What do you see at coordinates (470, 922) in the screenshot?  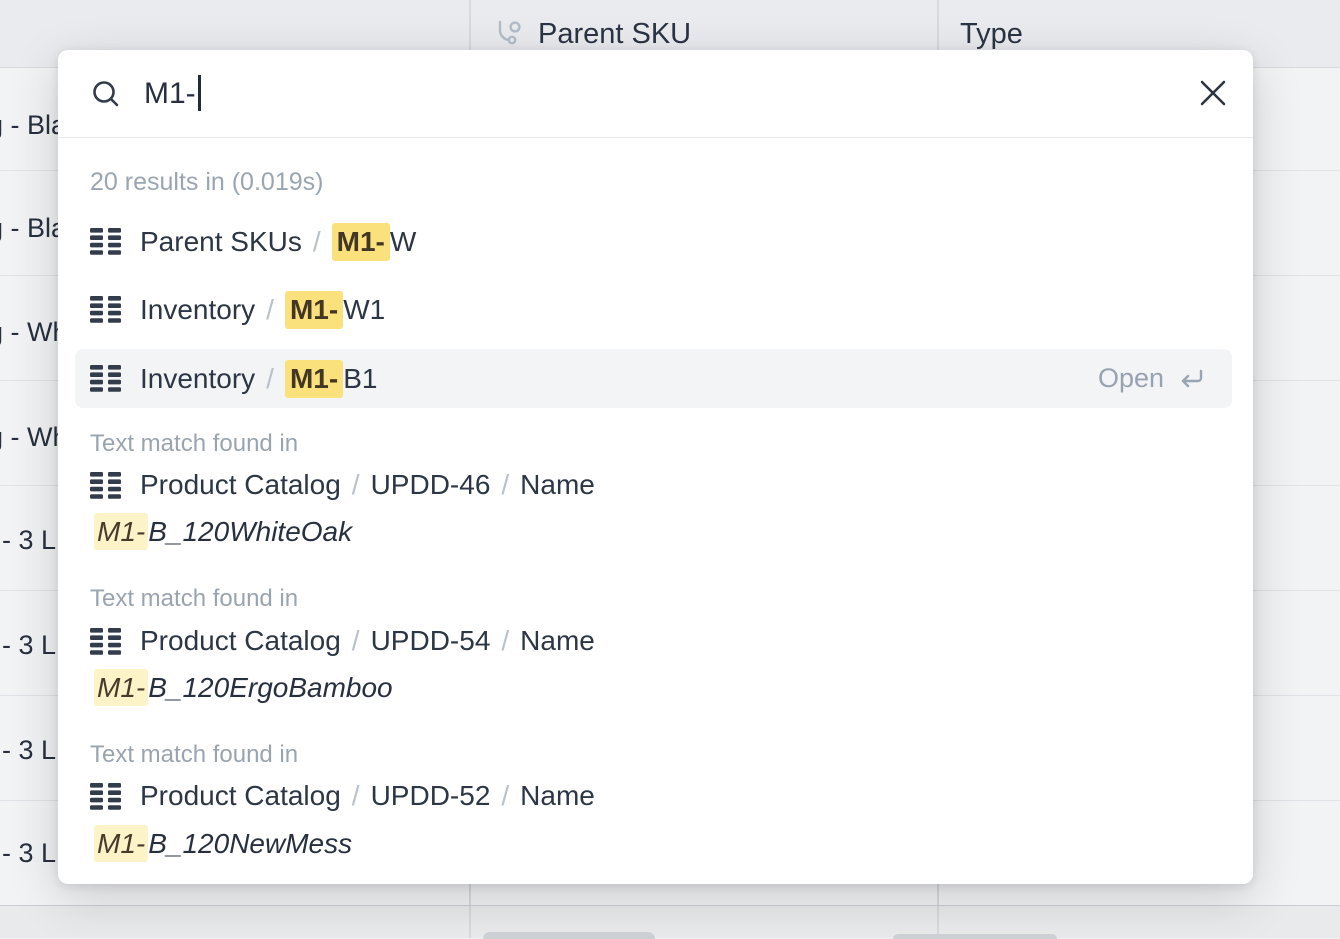 I see `column-divider` at bounding box center [470, 922].